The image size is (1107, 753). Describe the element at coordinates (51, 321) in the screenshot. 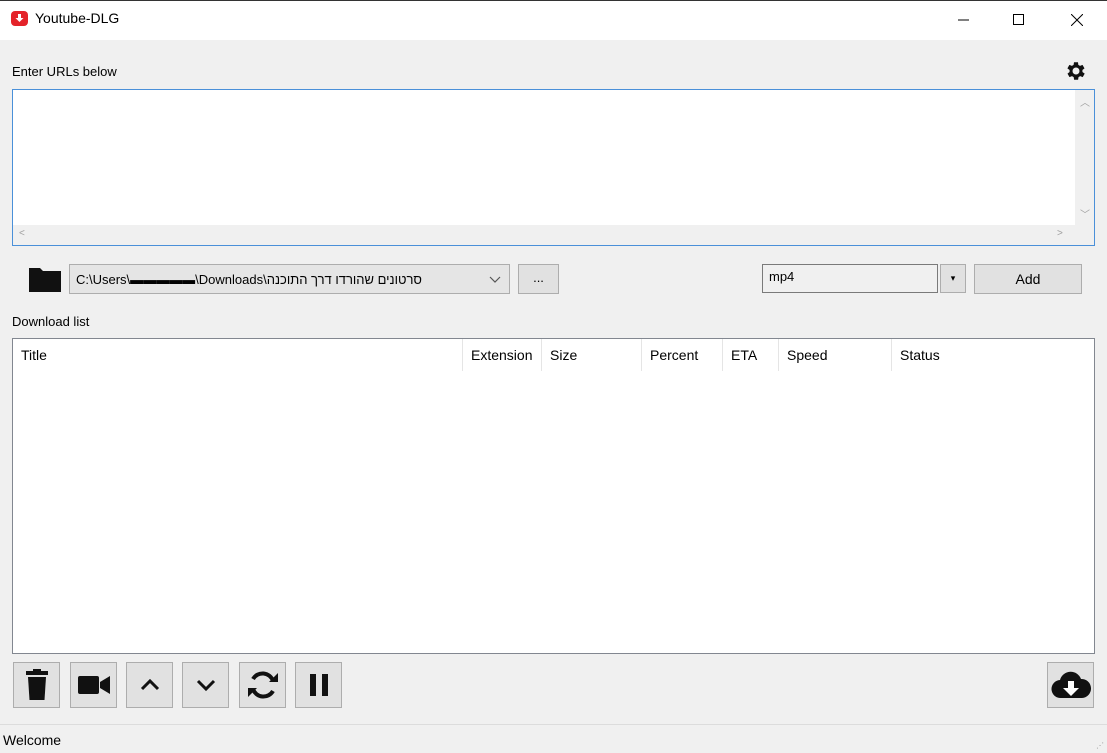

I see `download-list-label: Download list` at that location.